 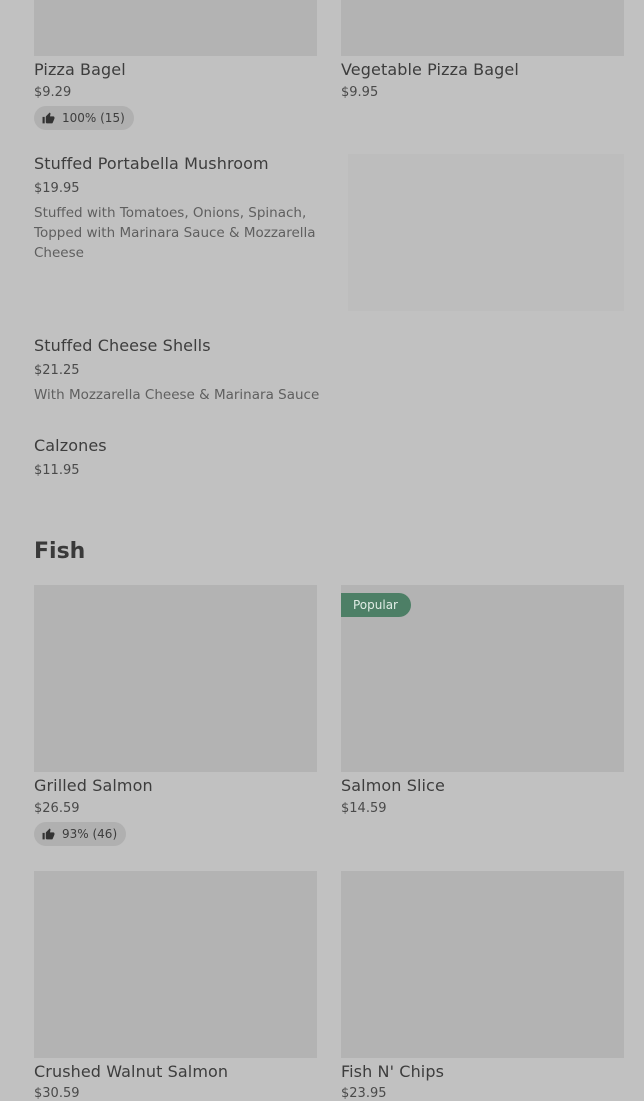 What do you see at coordinates (57, 470) in the screenshot?
I see `item-price: $11.95` at bounding box center [57, 470].